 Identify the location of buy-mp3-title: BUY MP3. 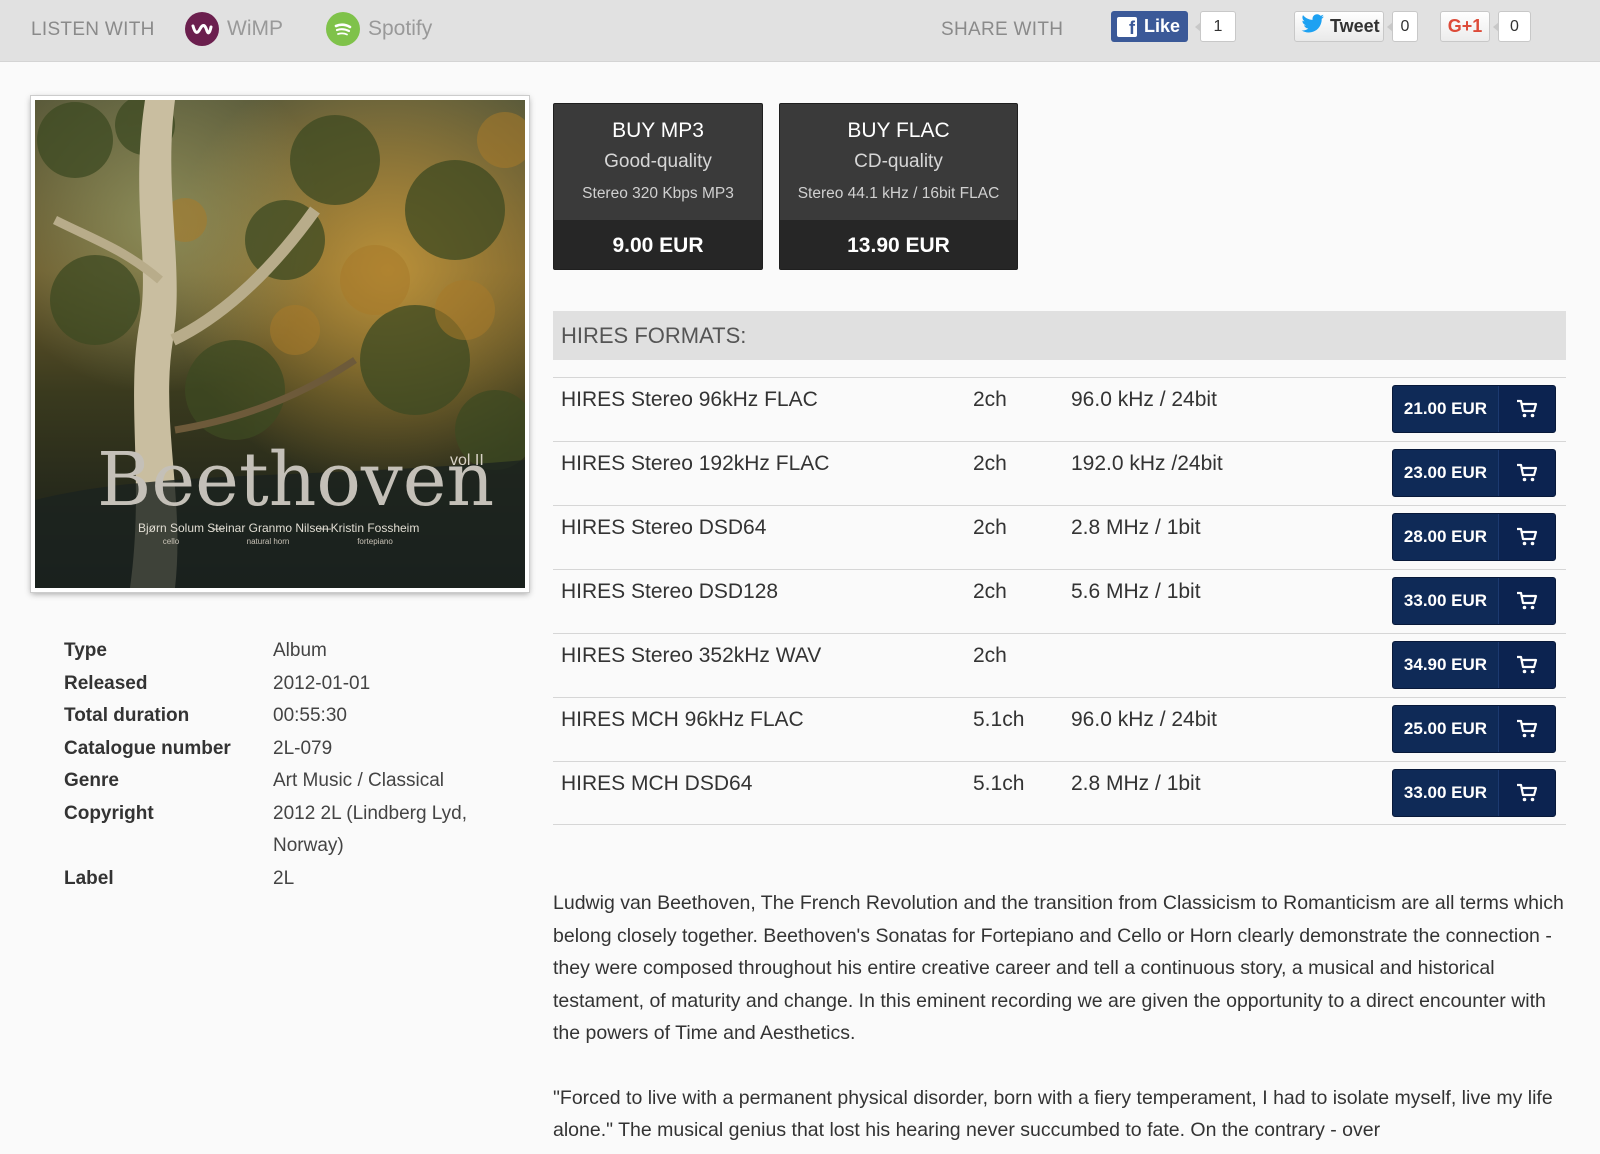
(658, 130).